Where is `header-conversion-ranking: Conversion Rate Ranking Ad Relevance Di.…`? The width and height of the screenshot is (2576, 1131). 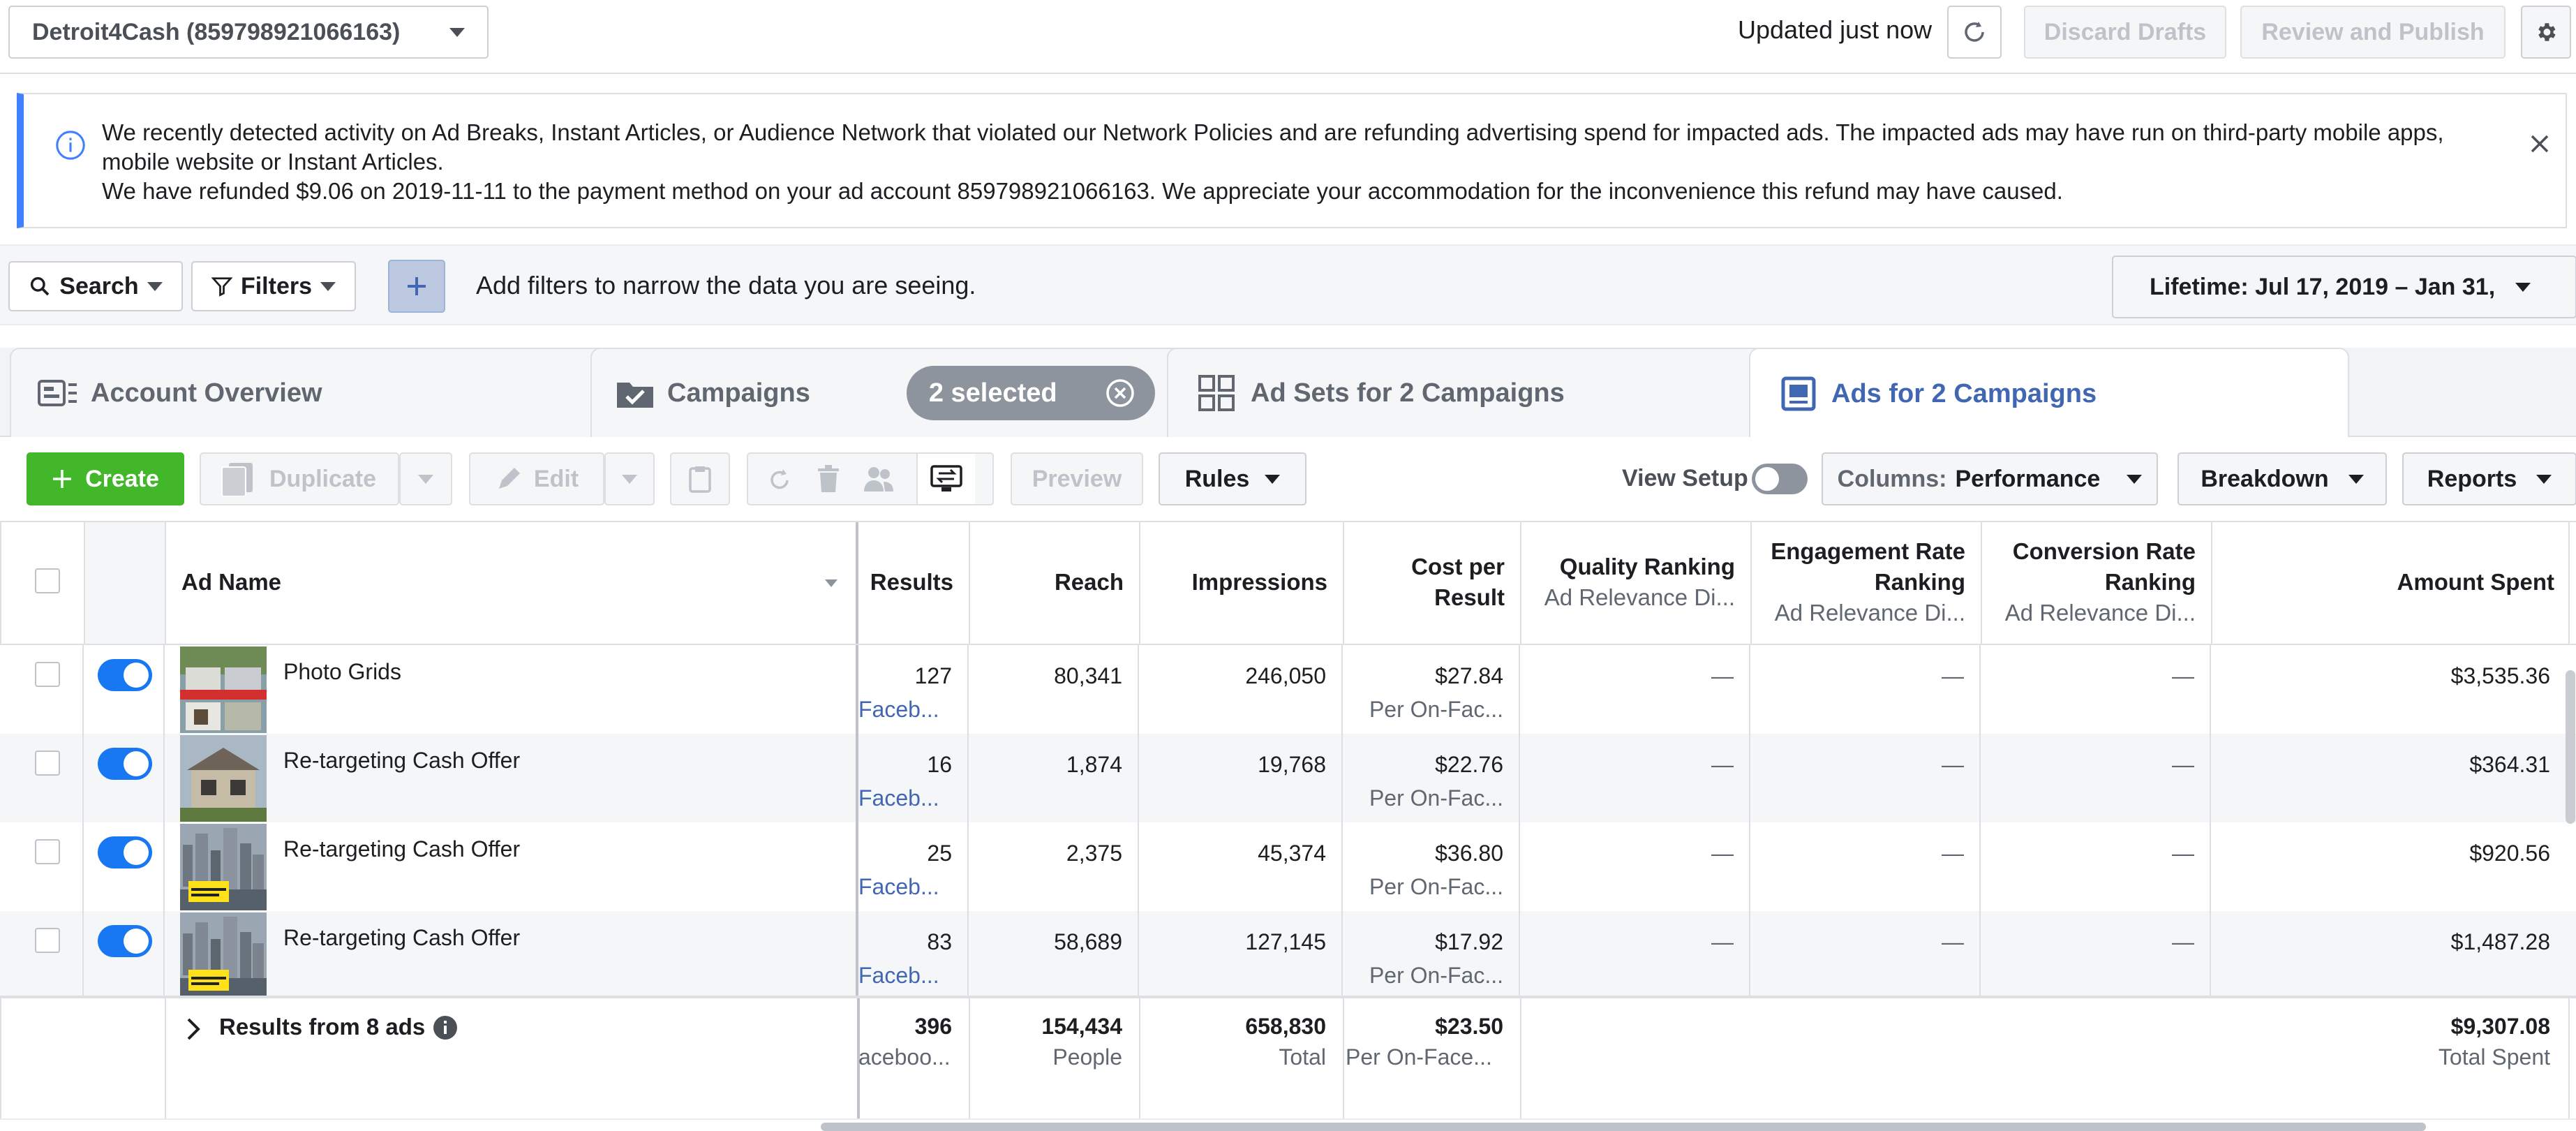 header-conversion-ranking: Conversion Rate Ranking Ad Relevance Di.… is located at coordinates (2097, 583).